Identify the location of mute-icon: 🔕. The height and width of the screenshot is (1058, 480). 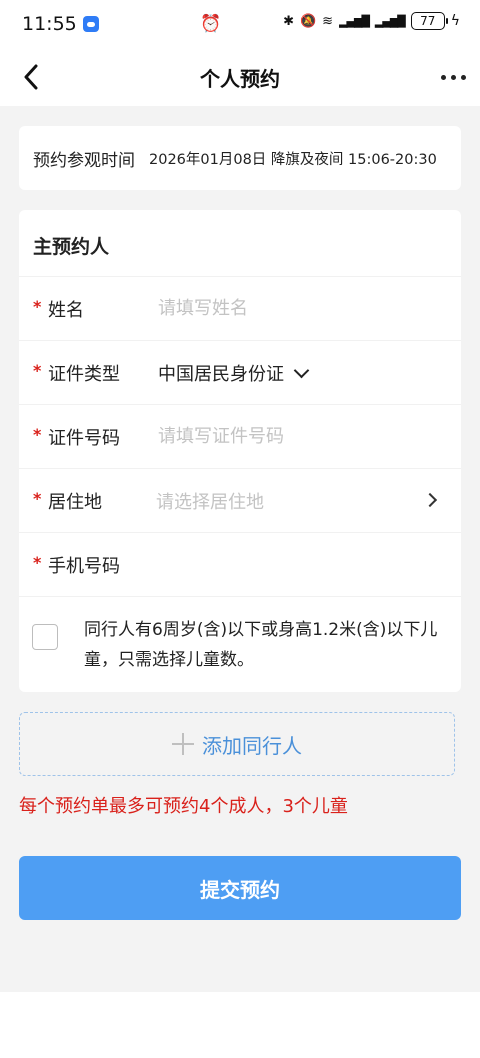
(308, 21).